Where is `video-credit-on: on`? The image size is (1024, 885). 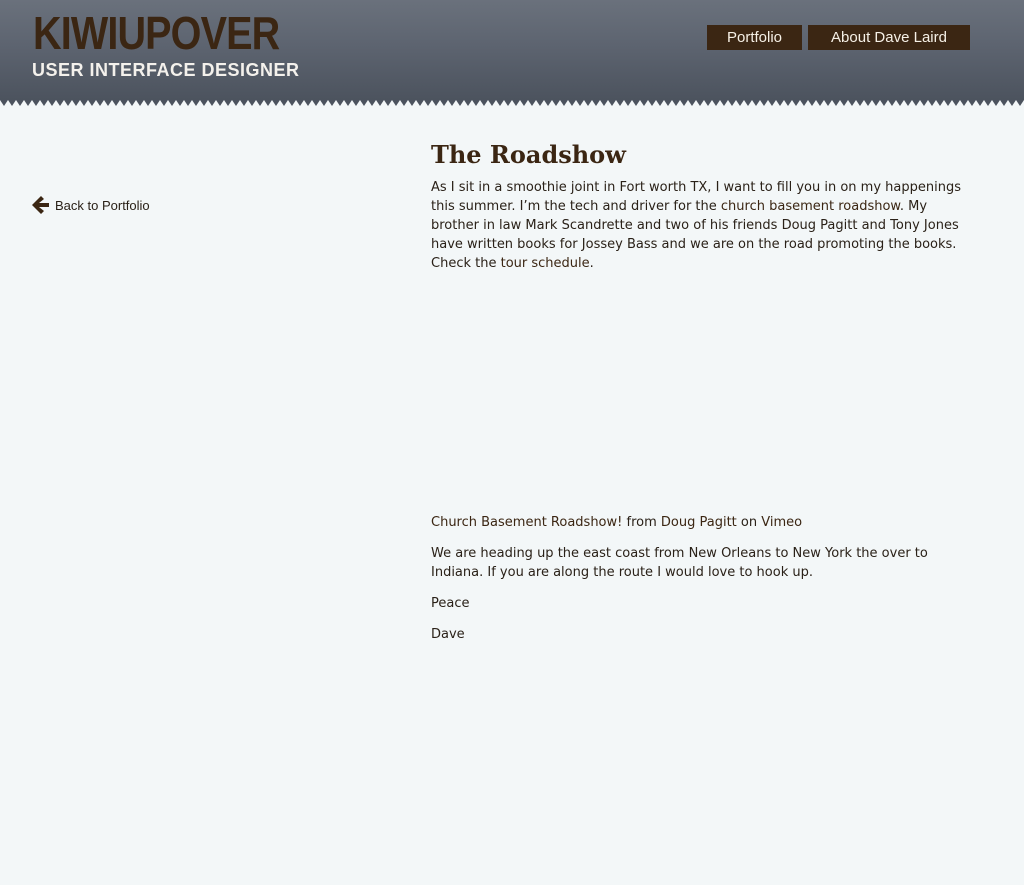
video-credit-on: on is located at coordinates (749, 522).